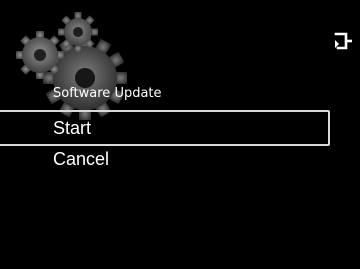  I want to click on menu-item-start: Start, so click(180, 128).